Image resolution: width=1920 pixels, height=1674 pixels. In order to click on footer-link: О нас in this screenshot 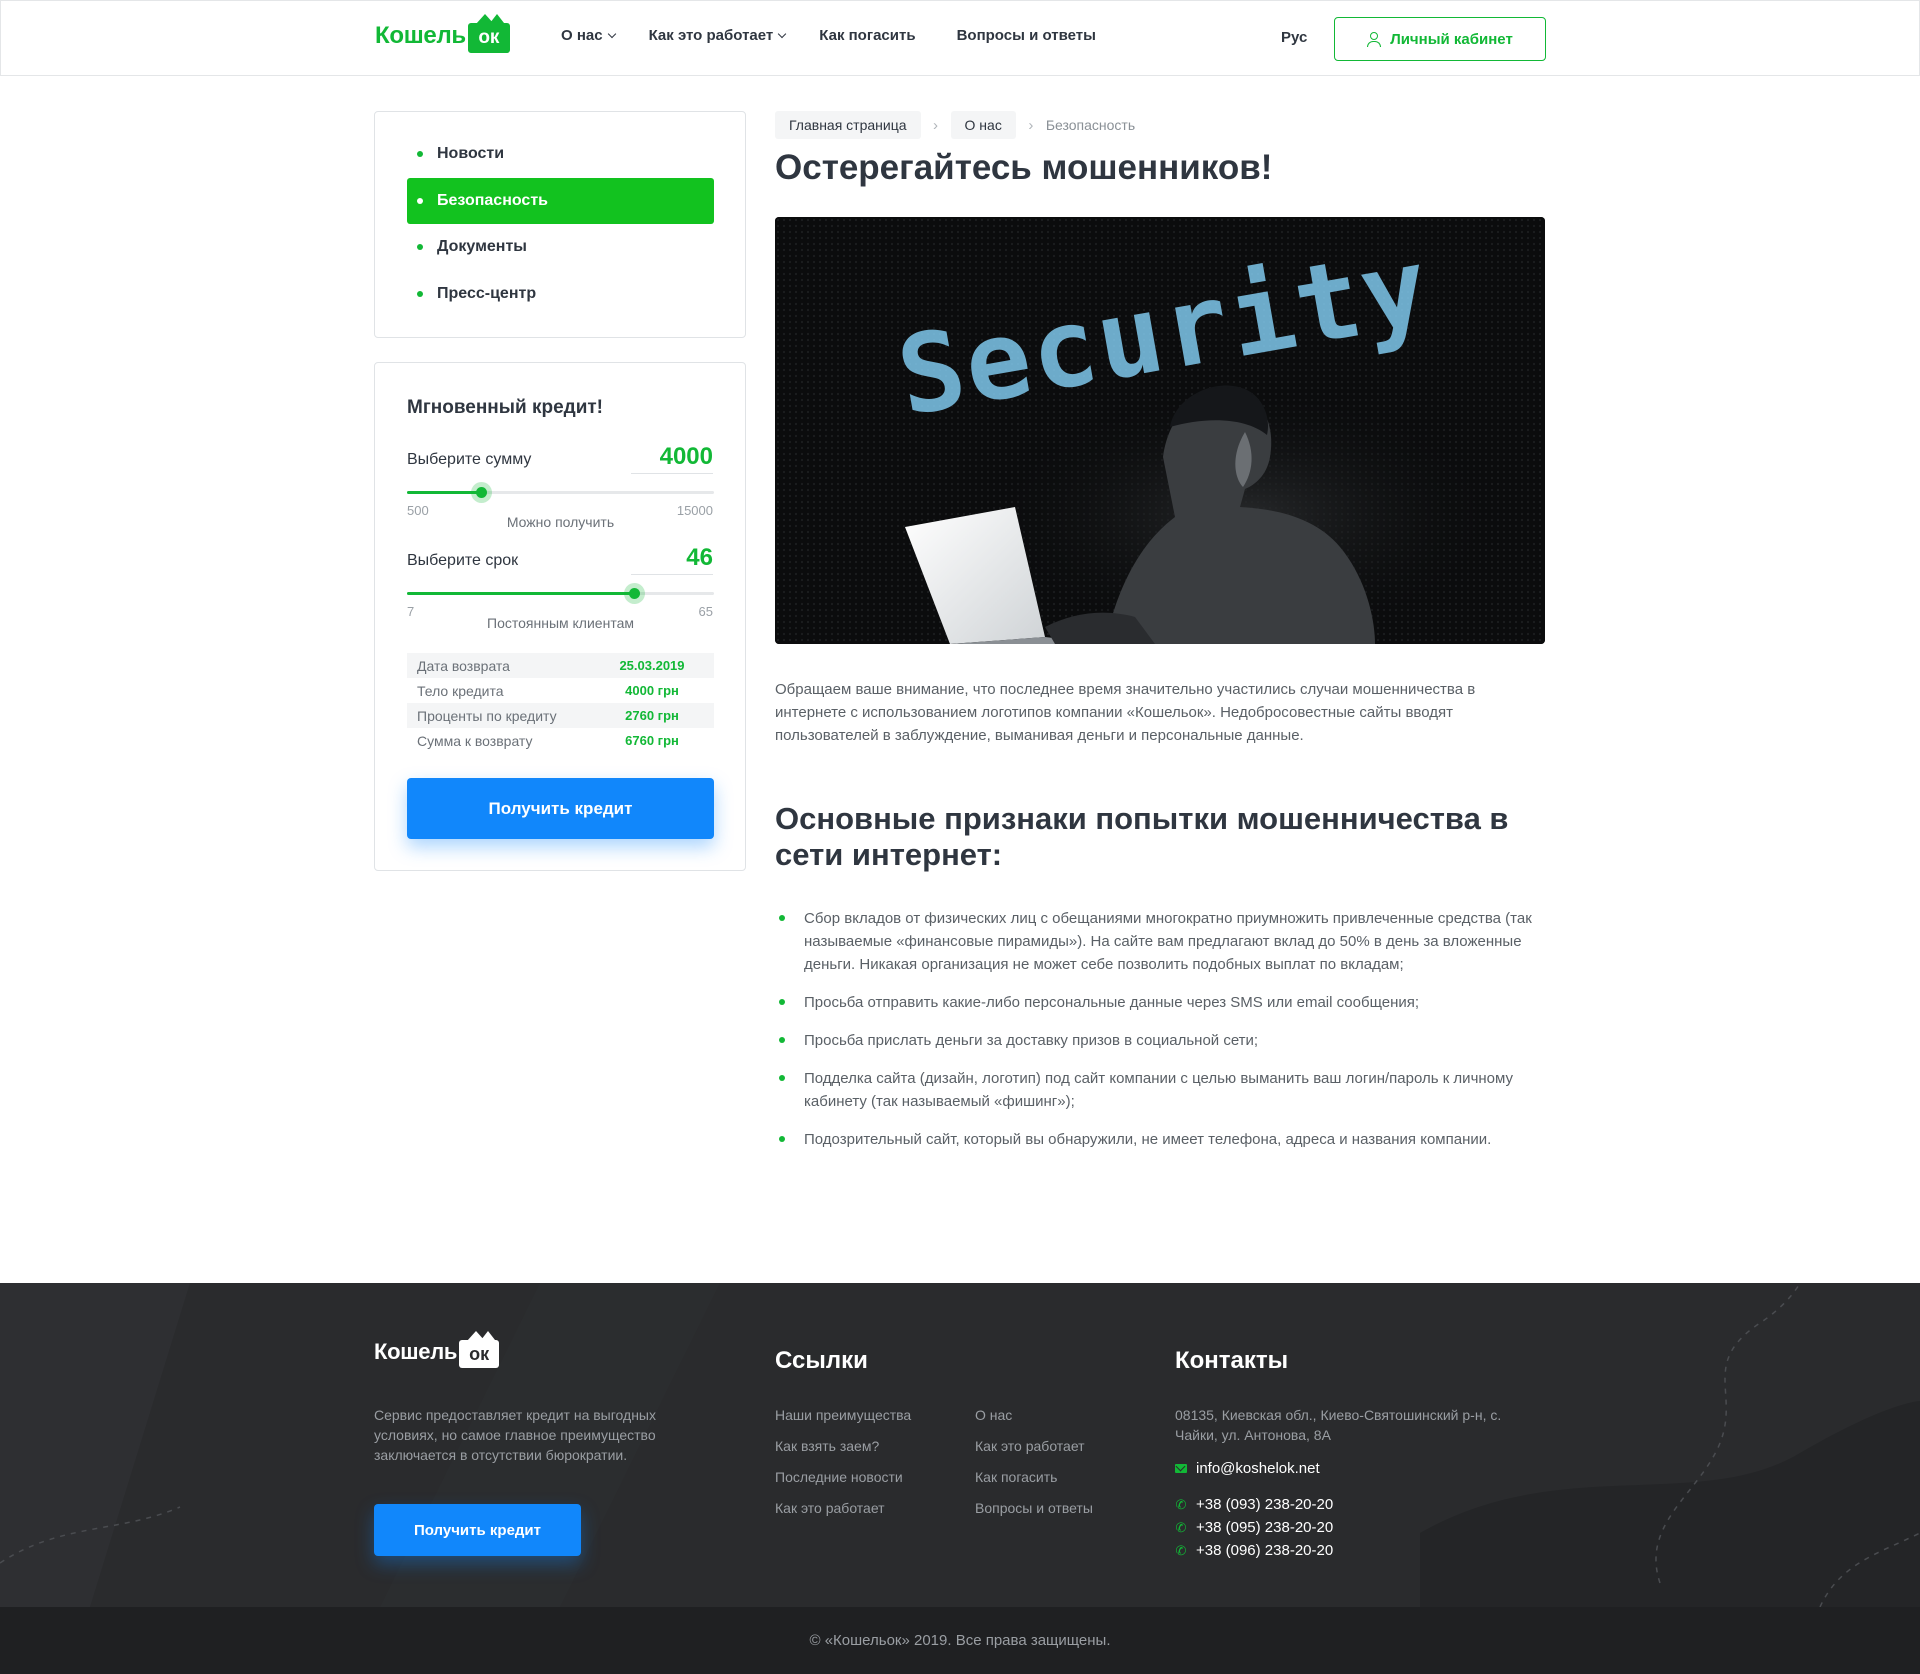, I will do `click(1065, 1415)`.